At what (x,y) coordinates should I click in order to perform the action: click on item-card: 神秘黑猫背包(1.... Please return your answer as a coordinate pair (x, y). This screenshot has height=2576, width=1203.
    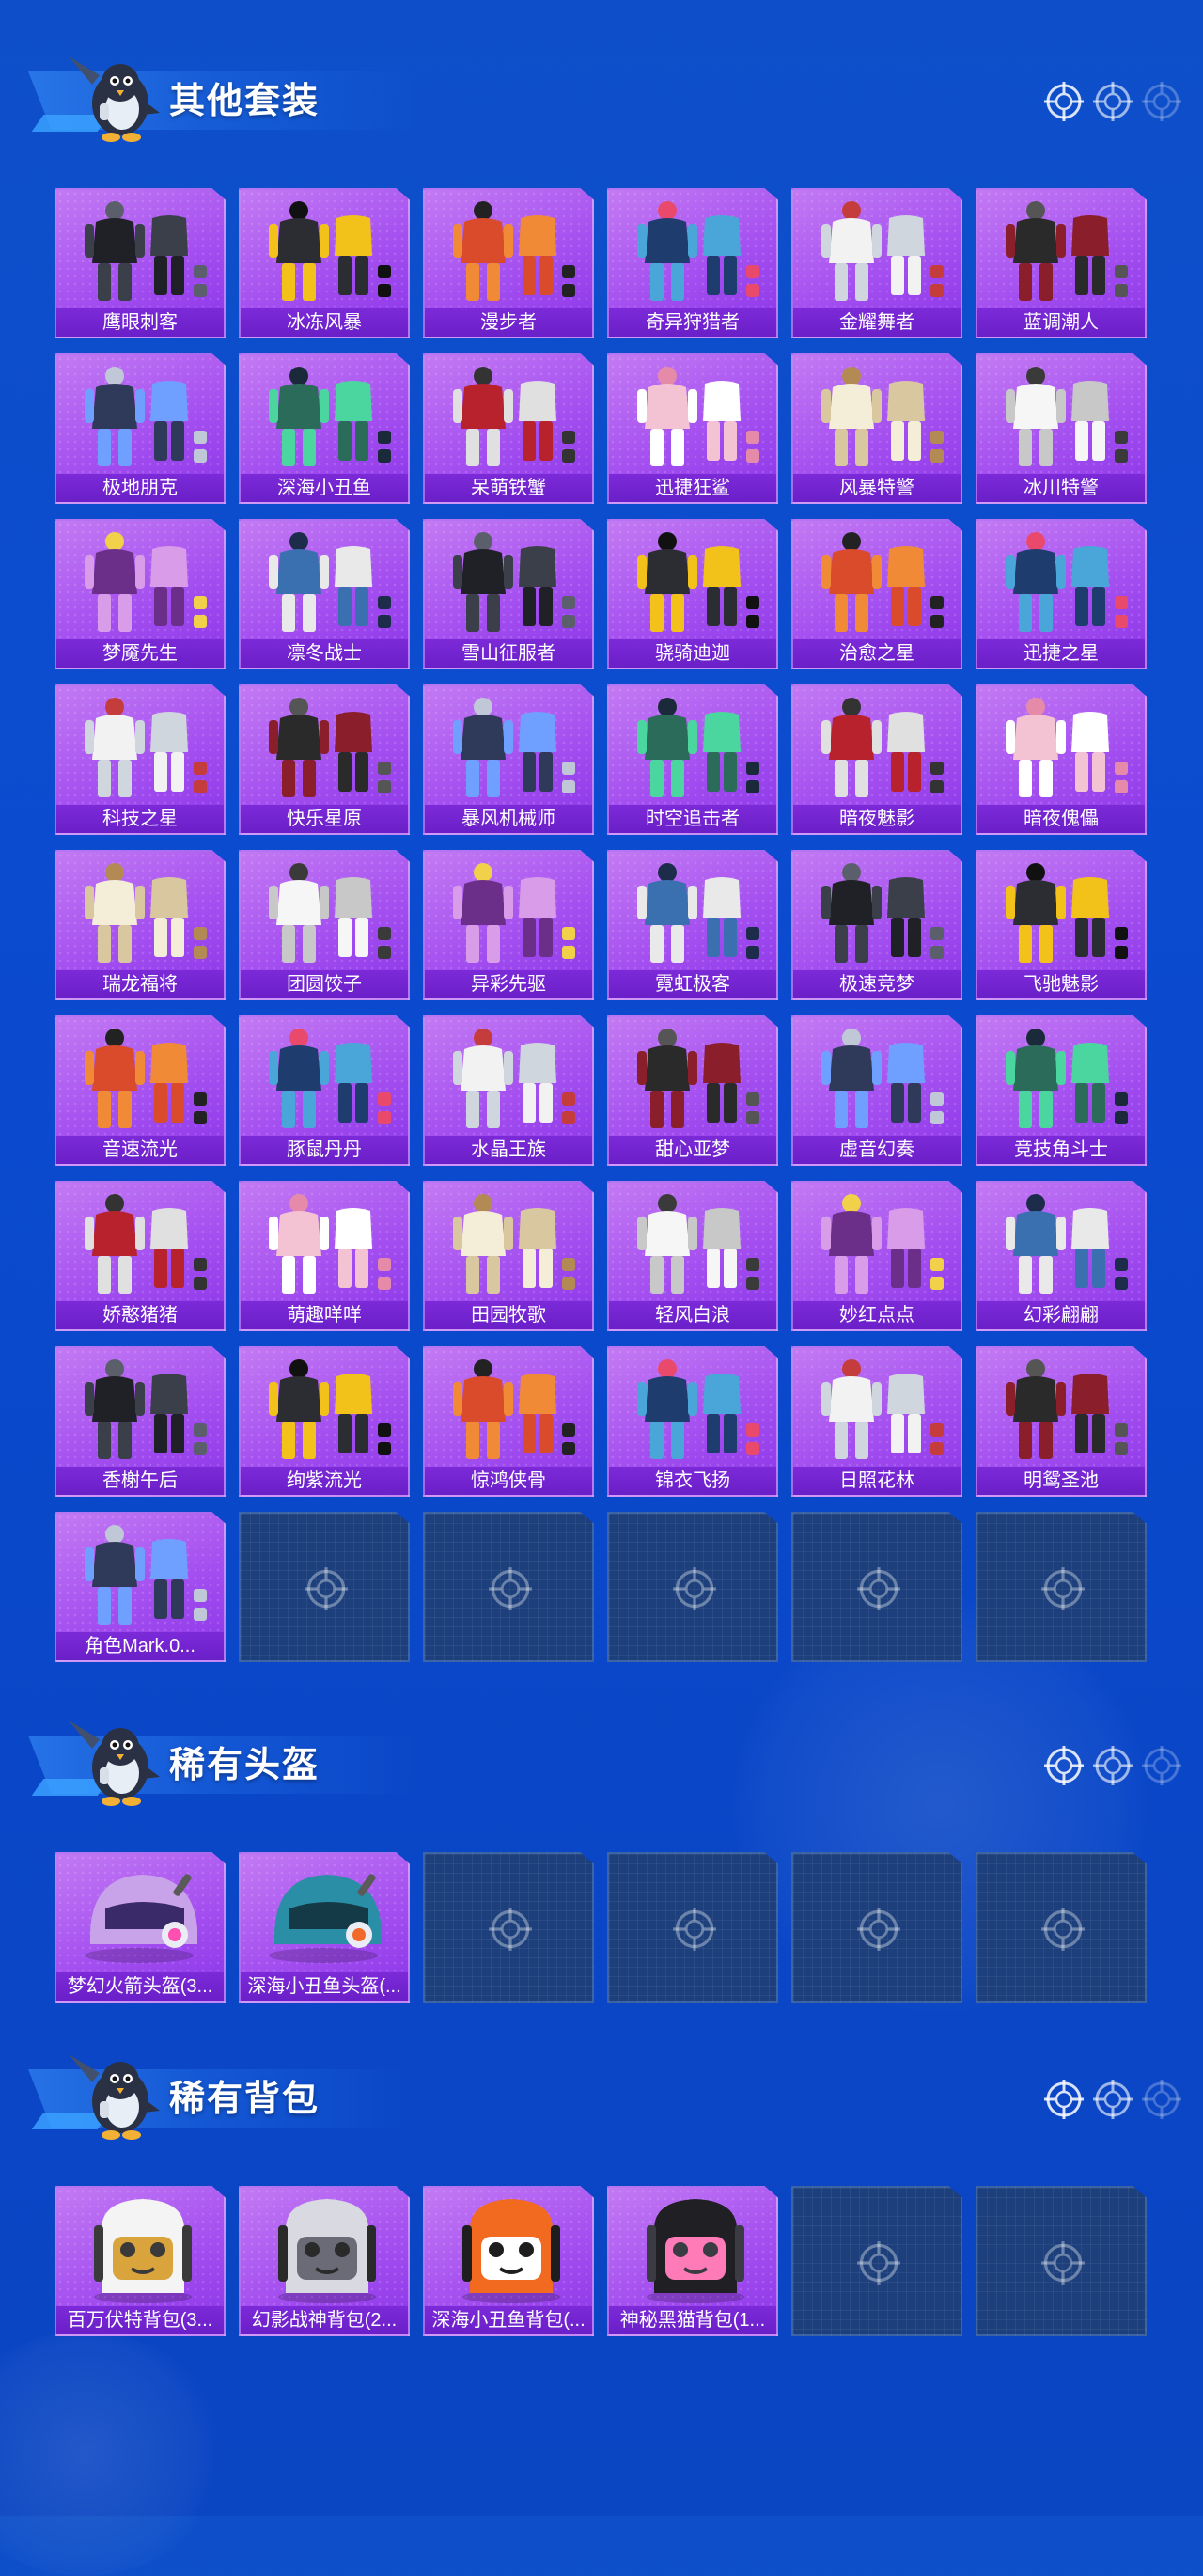
    Looking at the image, I should click on (692, 2261).